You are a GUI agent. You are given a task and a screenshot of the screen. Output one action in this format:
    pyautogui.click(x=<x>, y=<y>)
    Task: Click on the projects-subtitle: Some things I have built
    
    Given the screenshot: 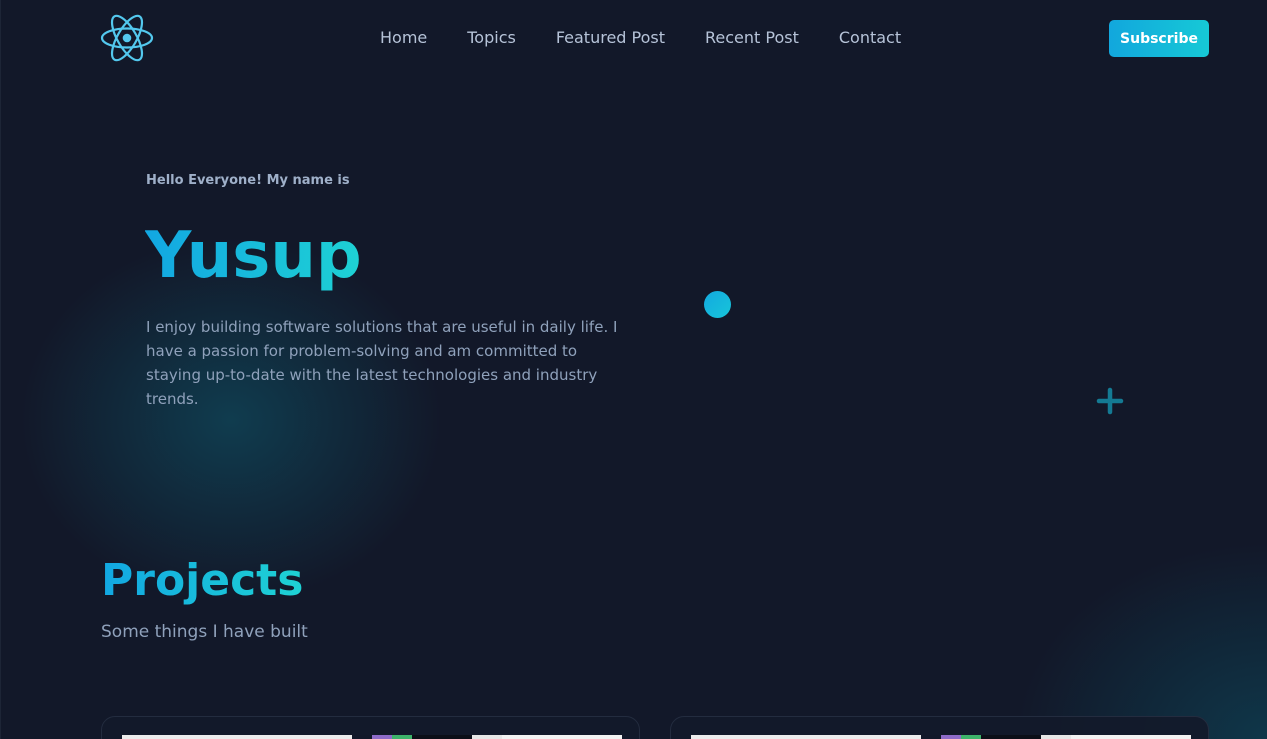 What is the action you would take?
    pyautogui.click(x=204, y=632)
    